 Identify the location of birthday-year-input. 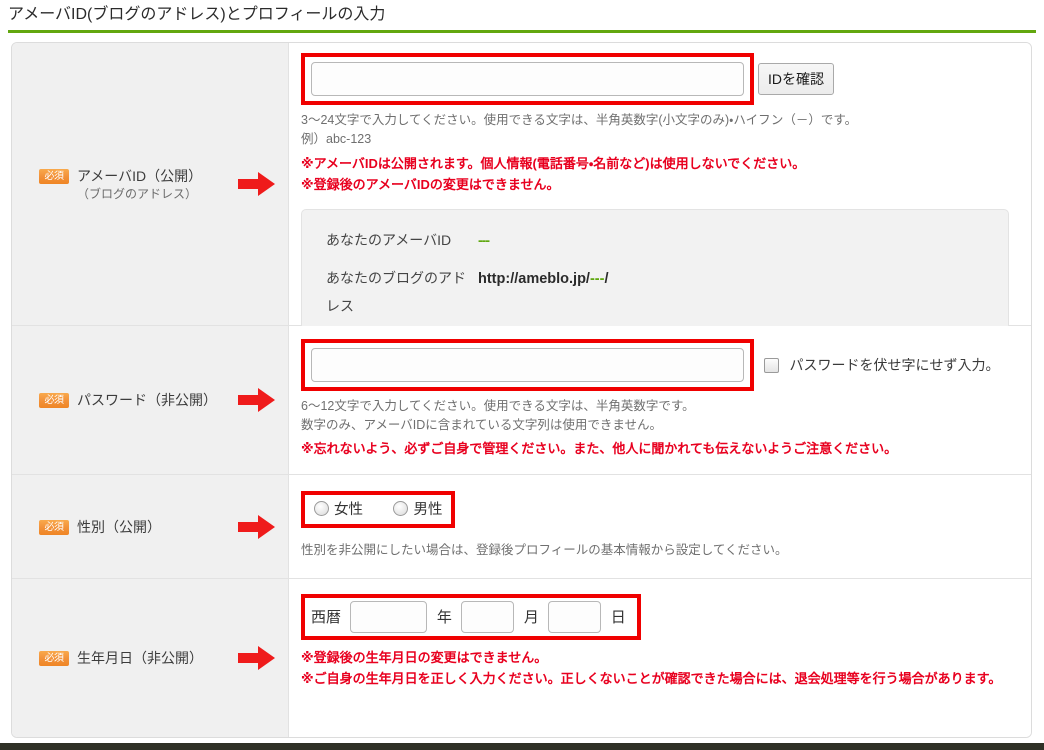
(389, 617).